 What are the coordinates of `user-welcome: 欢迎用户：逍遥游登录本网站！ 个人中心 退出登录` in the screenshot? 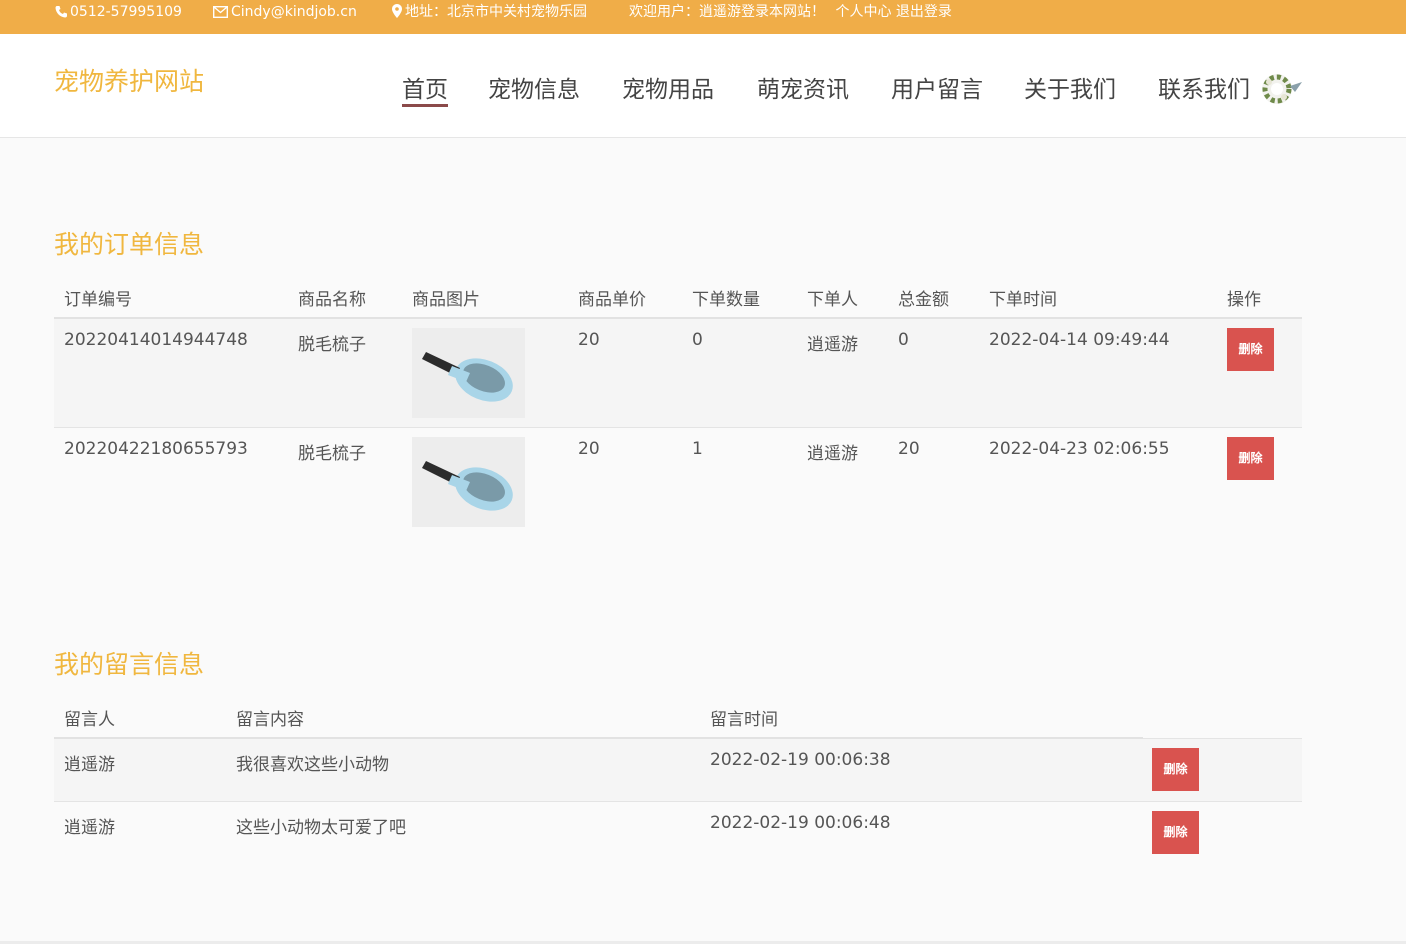 It's located at (790, 12).